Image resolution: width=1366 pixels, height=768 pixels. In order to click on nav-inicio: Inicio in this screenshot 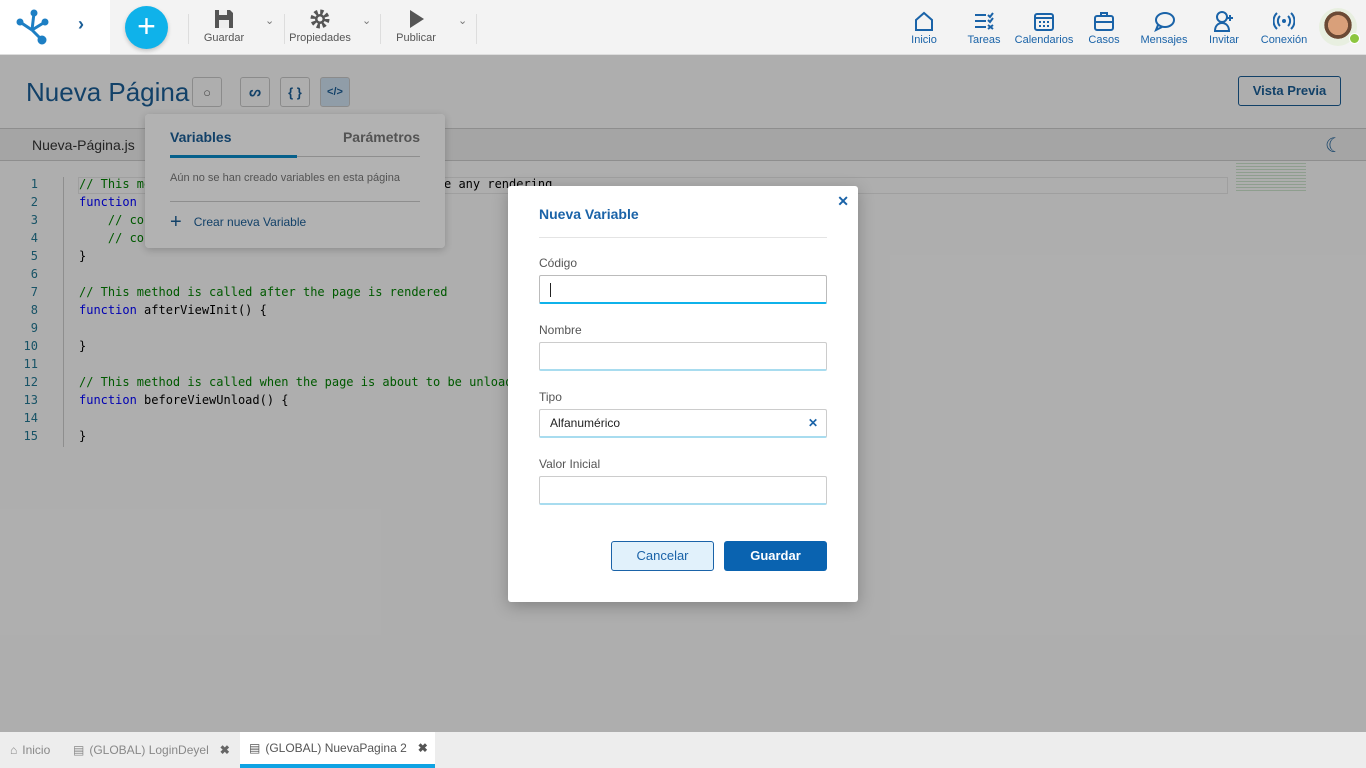, I will do `click(924, 28)`.